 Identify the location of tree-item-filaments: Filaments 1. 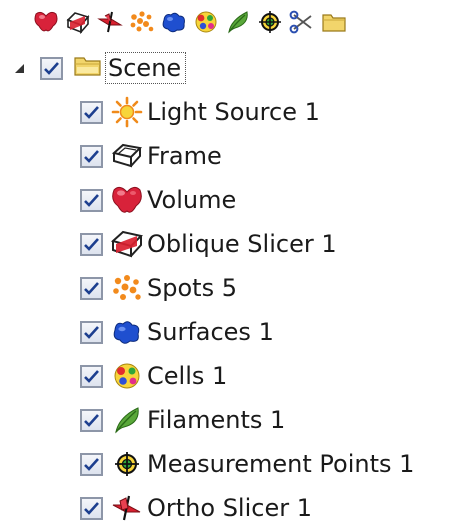
(182, 420).